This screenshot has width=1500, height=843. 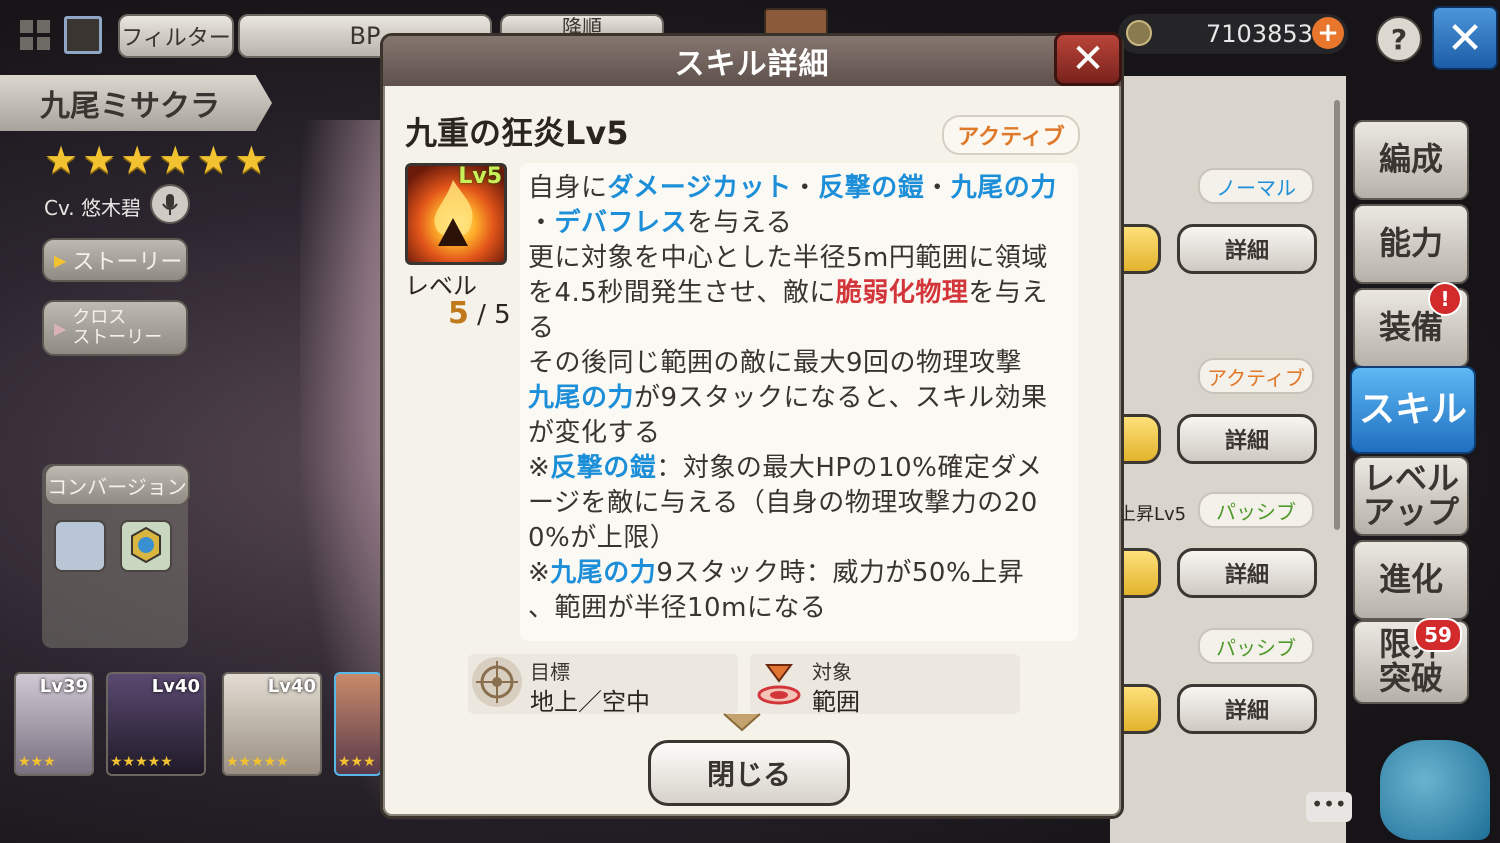 I want to click on story-label: ストーリー, so click(x=127, y=262).